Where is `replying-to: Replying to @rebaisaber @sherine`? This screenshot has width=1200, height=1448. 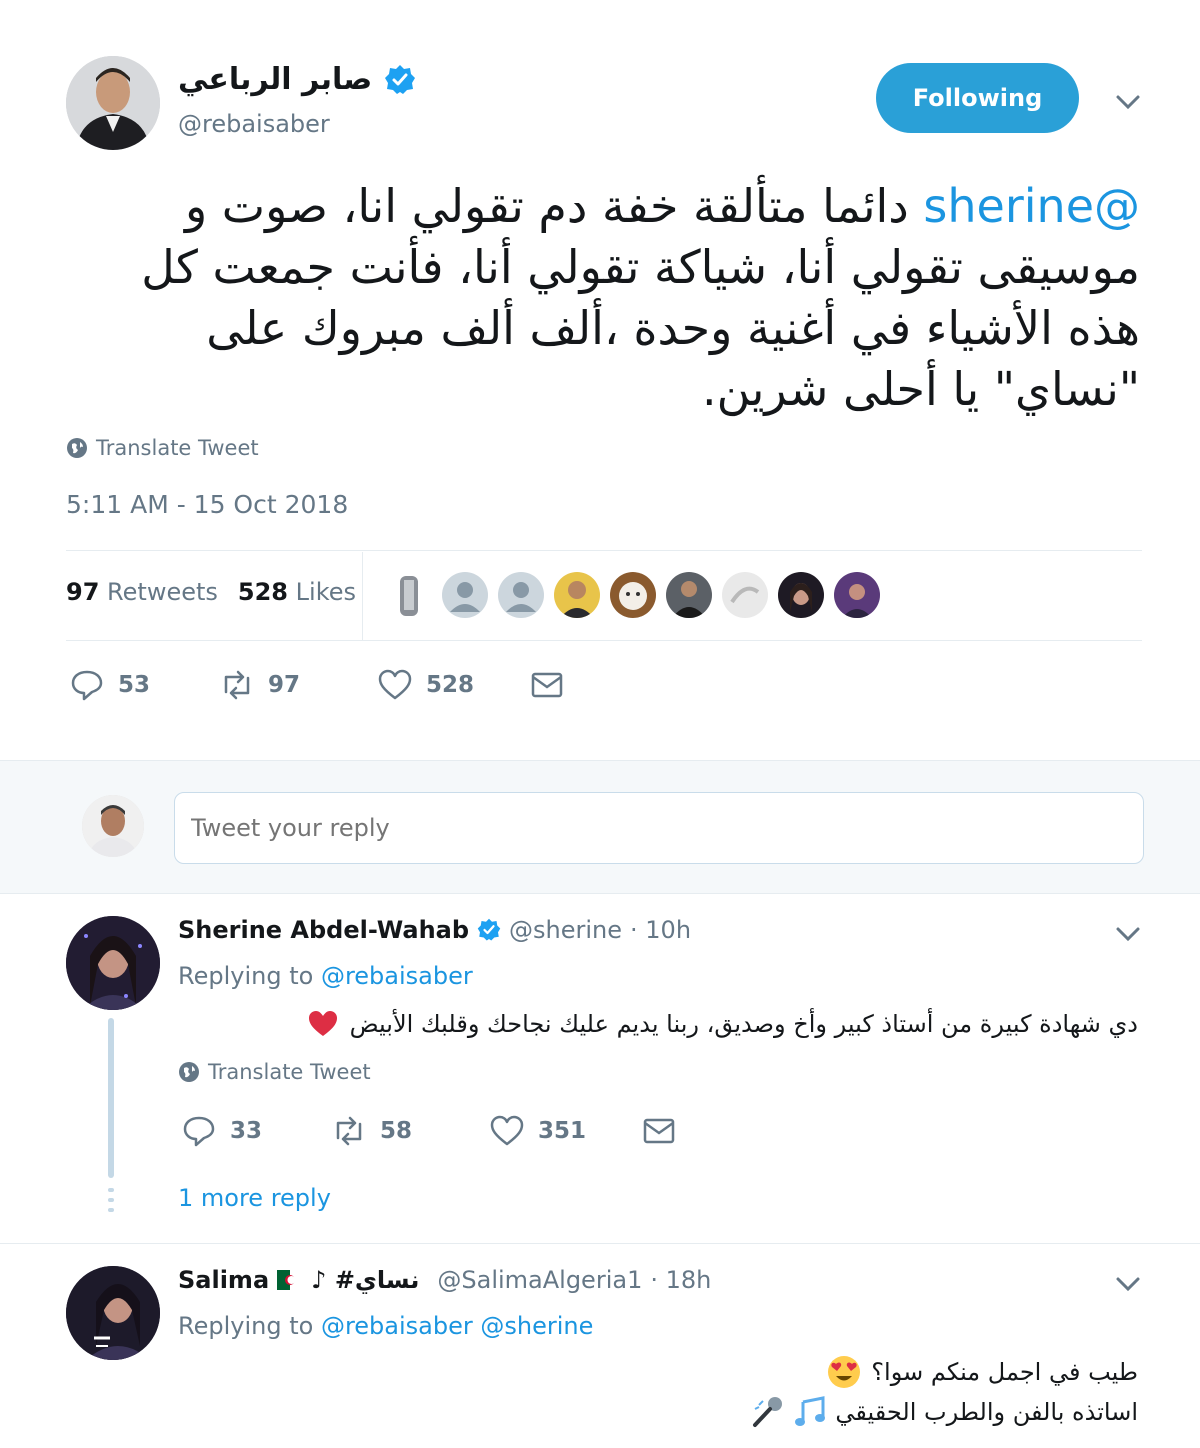 replying-to: Replying to @rebaisaber @sherine is located at coordinates (385, 1326).